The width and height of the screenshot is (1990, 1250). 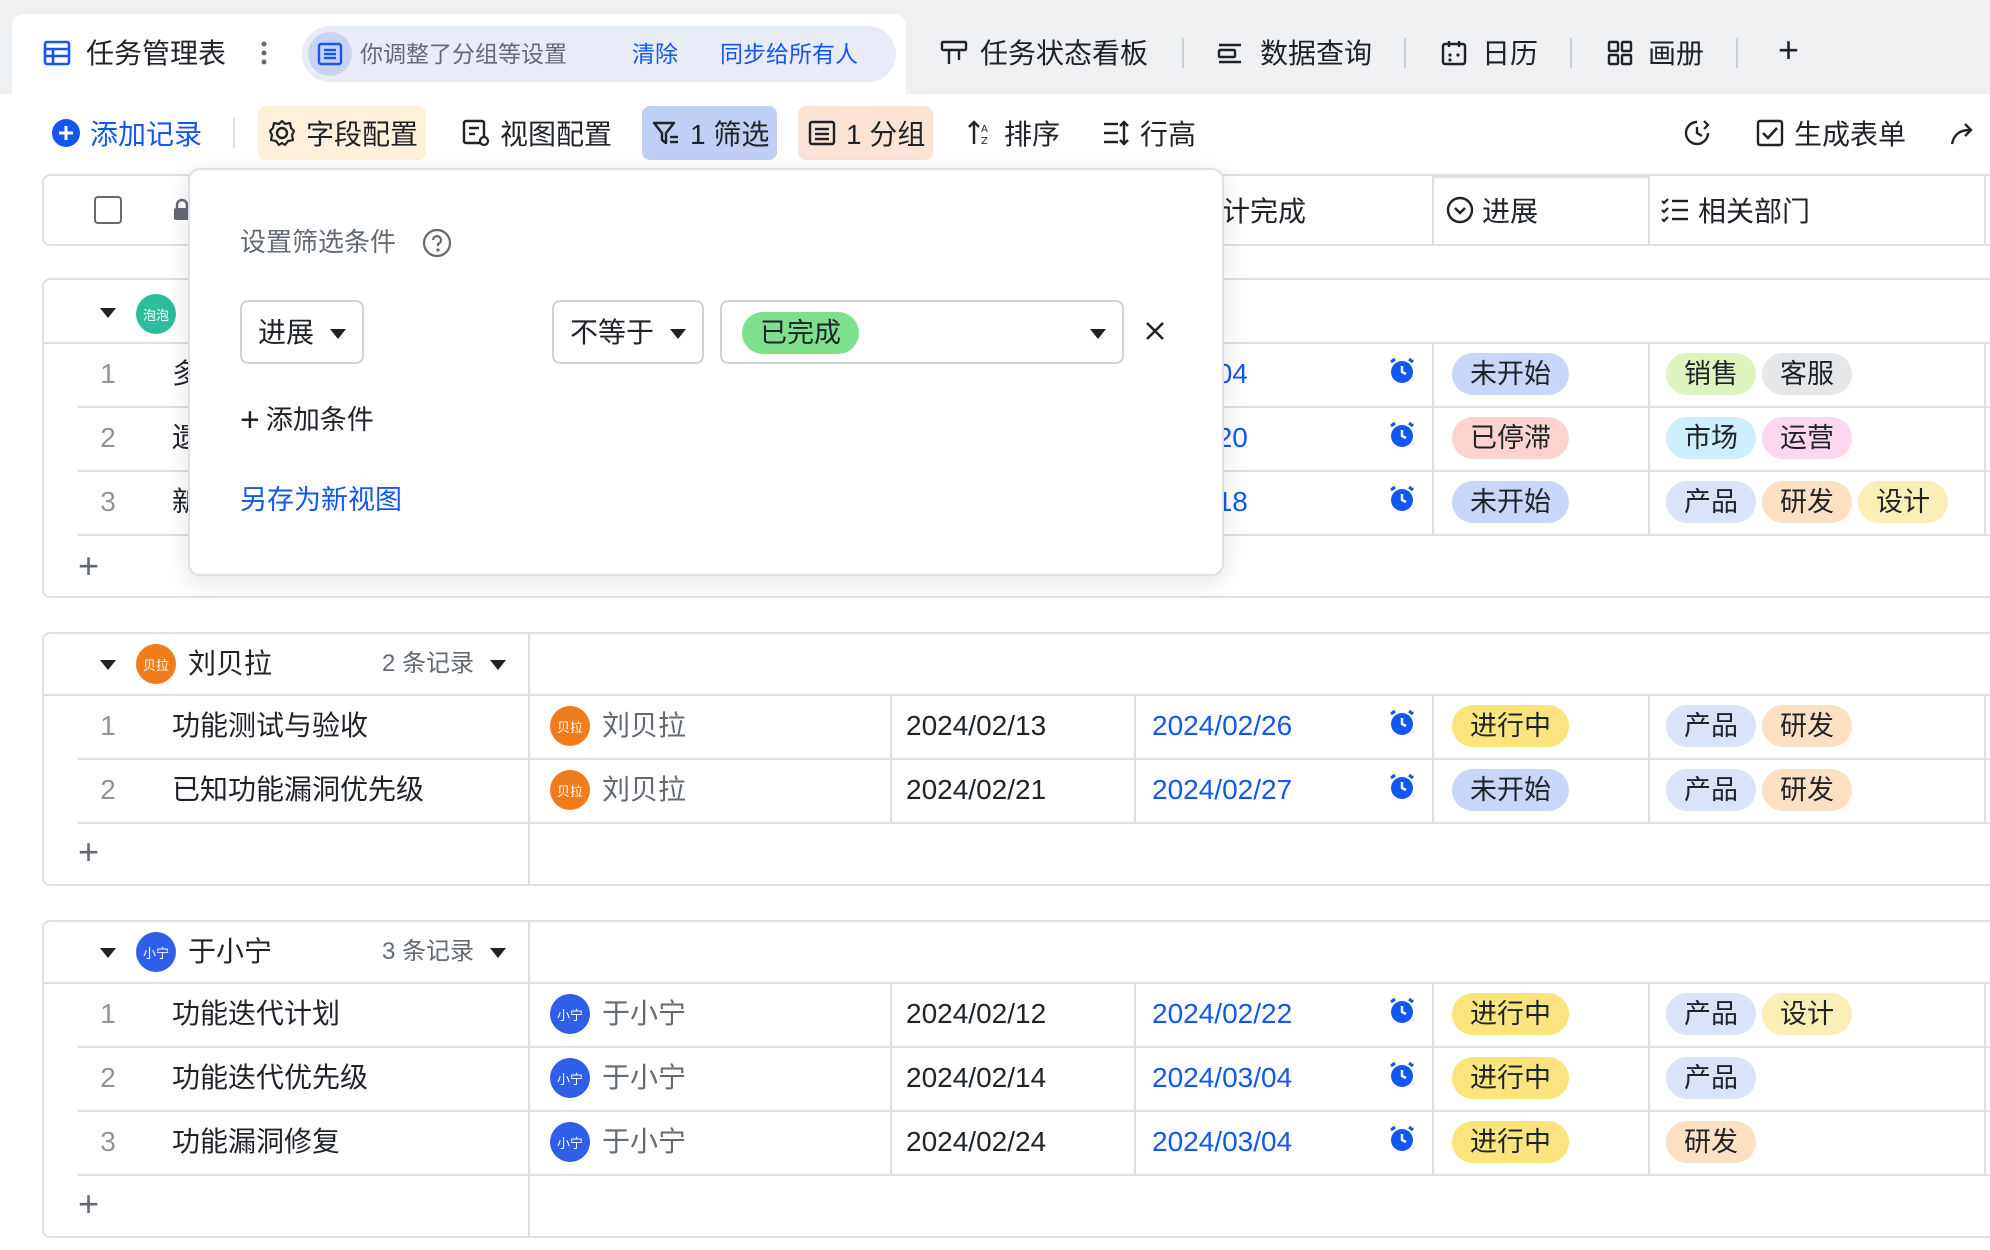 What do you see at coordinates (1963, 133) in the screenshot?
I see `share-icon` at bounding box center [1963, 133].